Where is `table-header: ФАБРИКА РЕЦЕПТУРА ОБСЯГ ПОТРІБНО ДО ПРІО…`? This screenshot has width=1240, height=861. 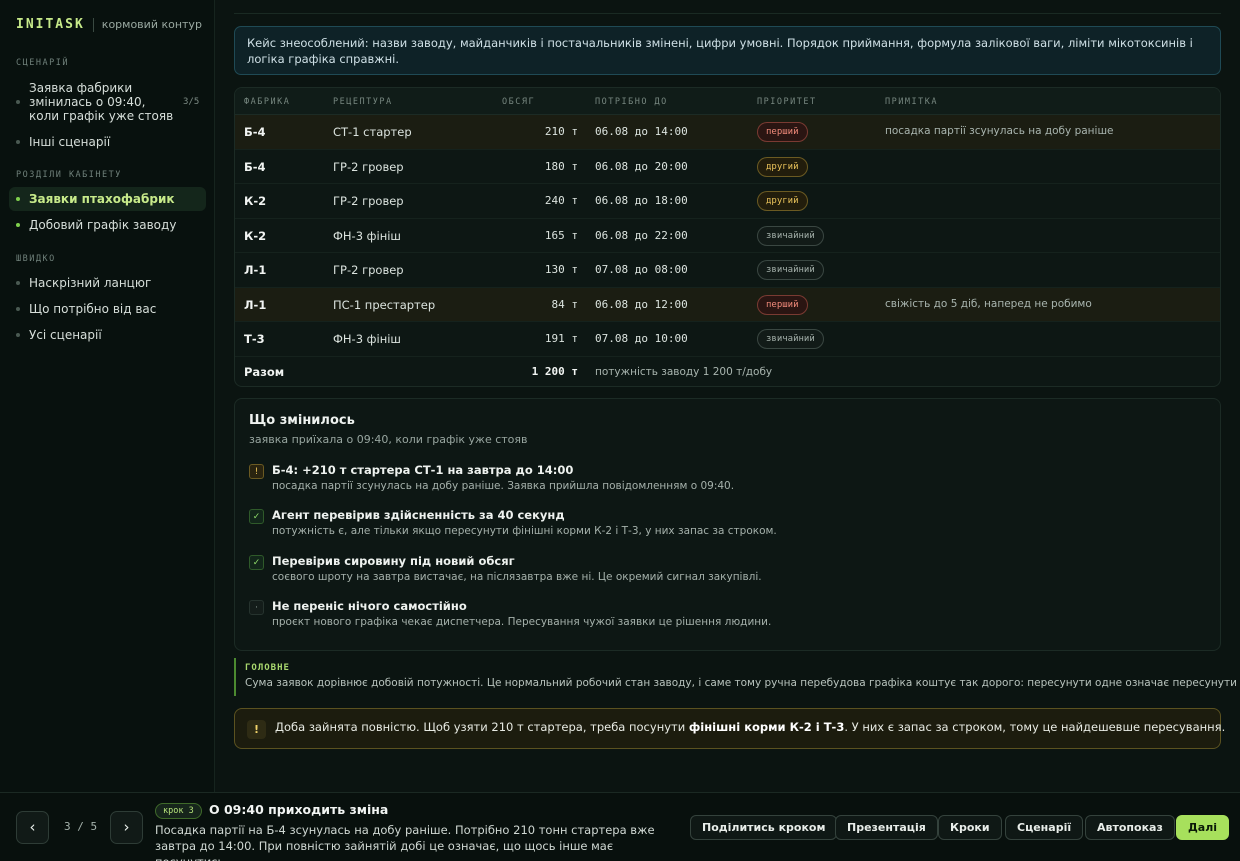
table-header: ФАБРИКА РЕЦЕПТУРА ОБСЯГ ПОТРІБНО ДО ПРІО… is located at coordinates (727, 101).